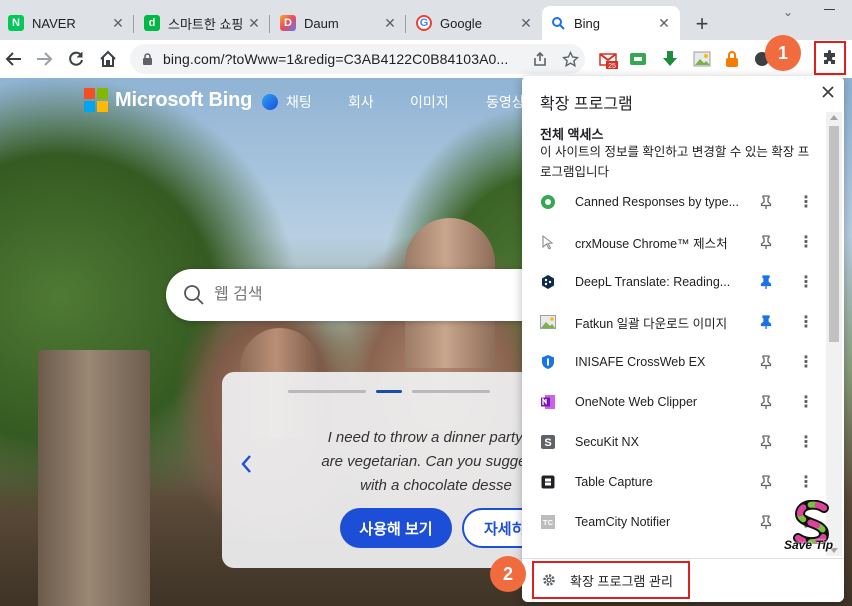 The width and height of the screenshot is (852, 606). Describe the element at coordinates (834, 234) in the screenshot. I see `scrollbar-thumb` at that location.